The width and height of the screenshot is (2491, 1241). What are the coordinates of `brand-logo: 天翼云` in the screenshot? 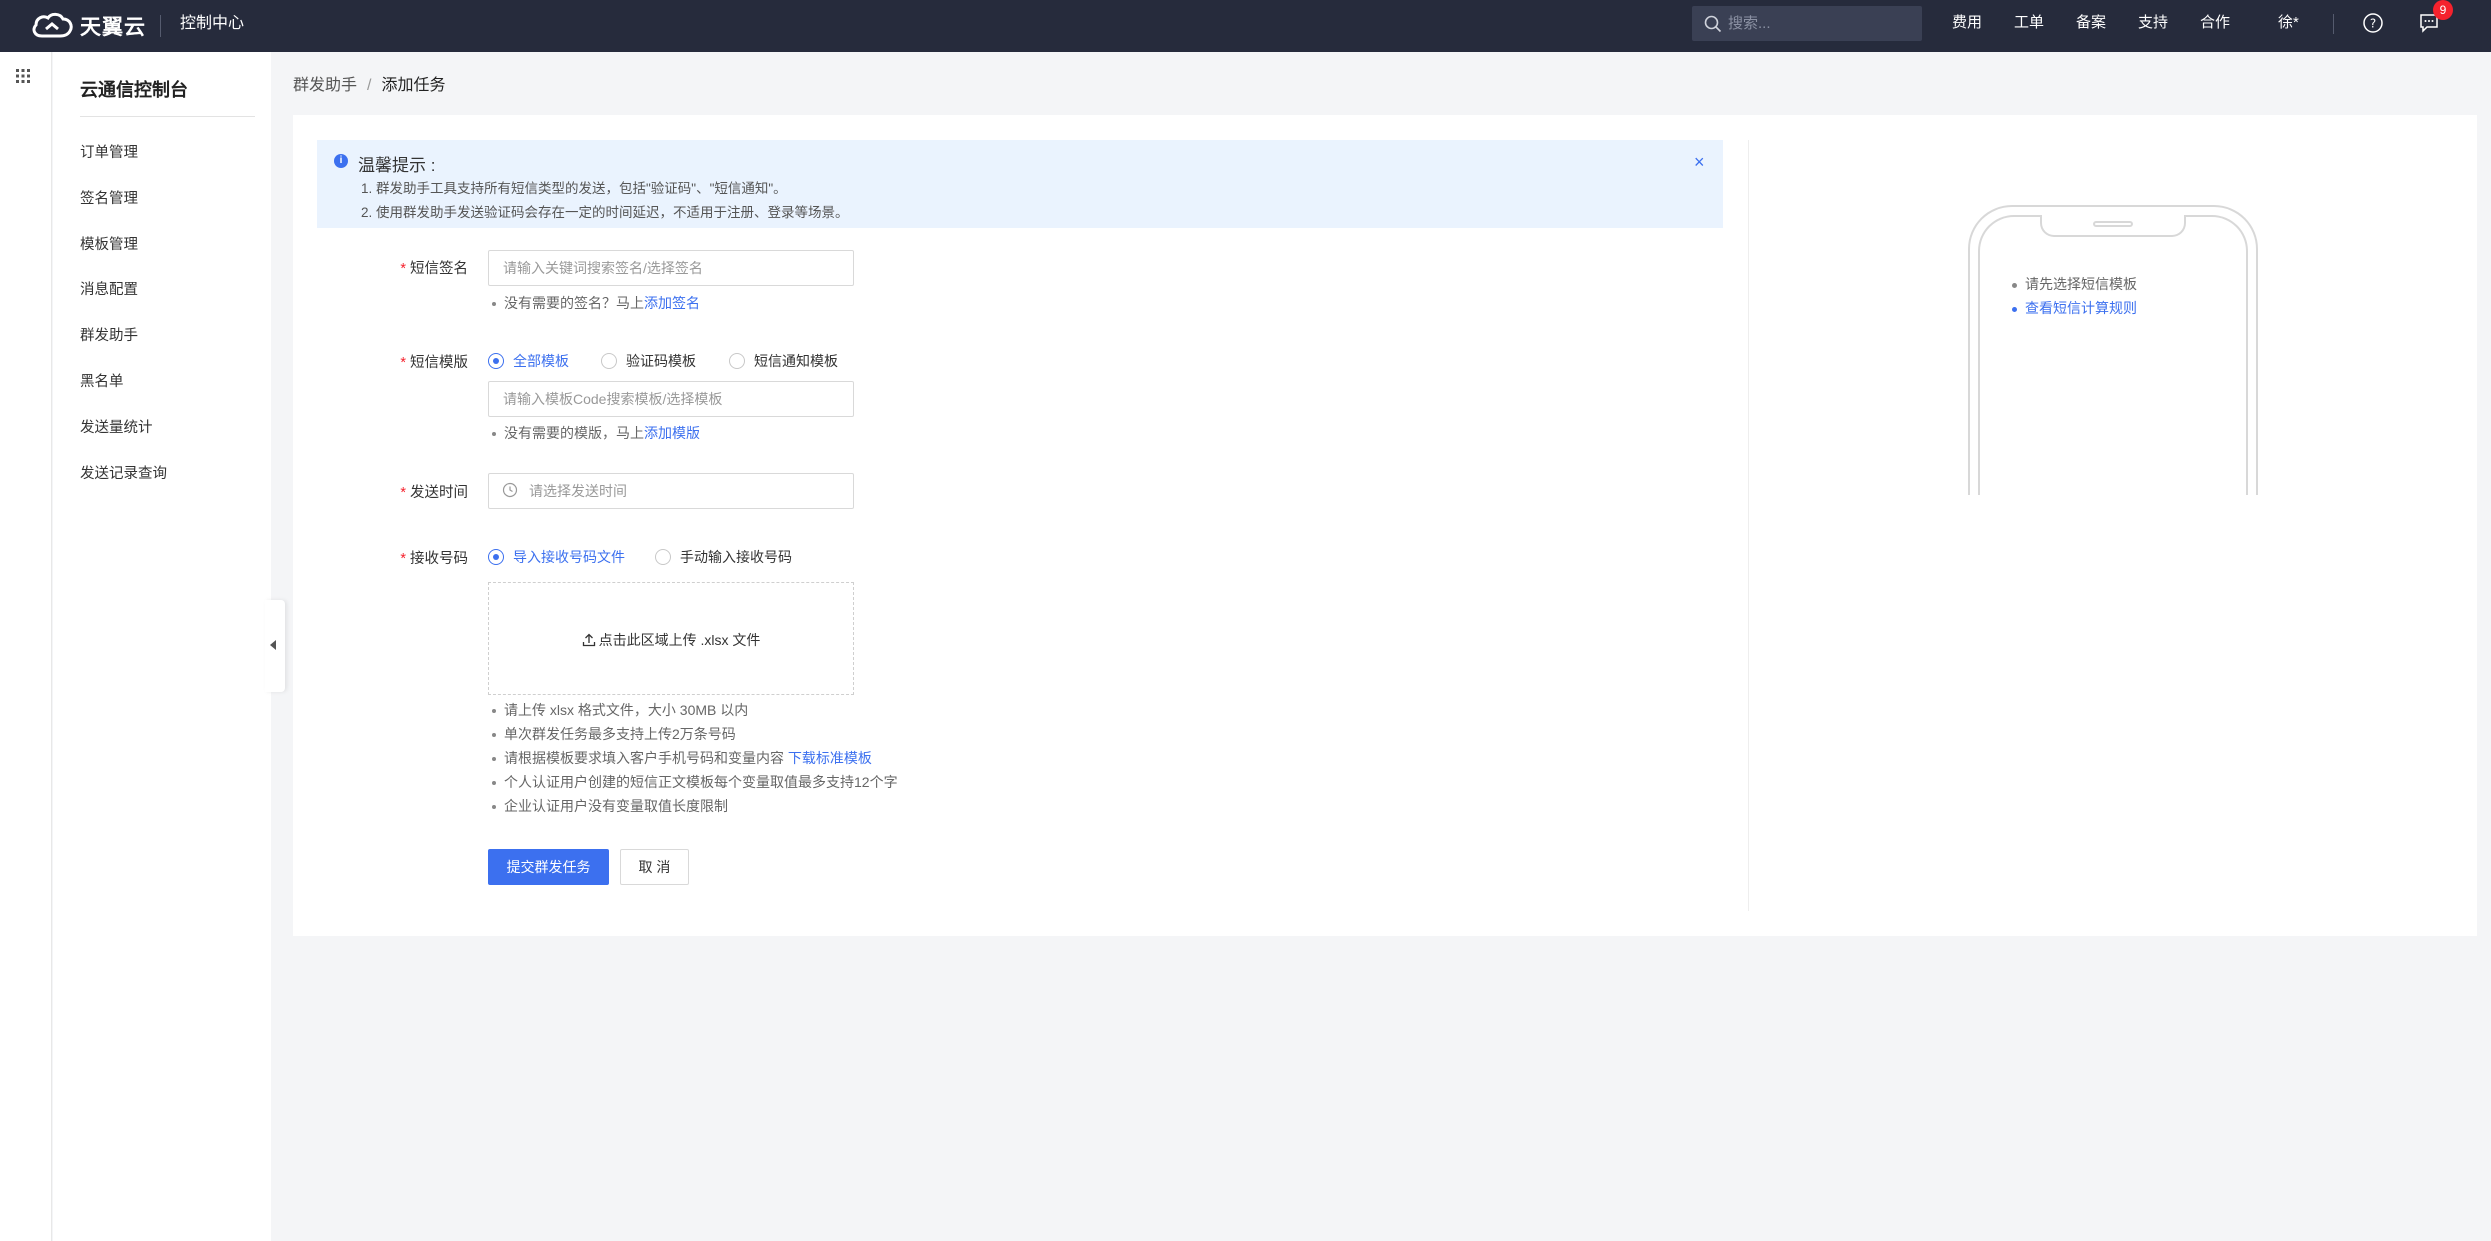 It's located at (88, 26).